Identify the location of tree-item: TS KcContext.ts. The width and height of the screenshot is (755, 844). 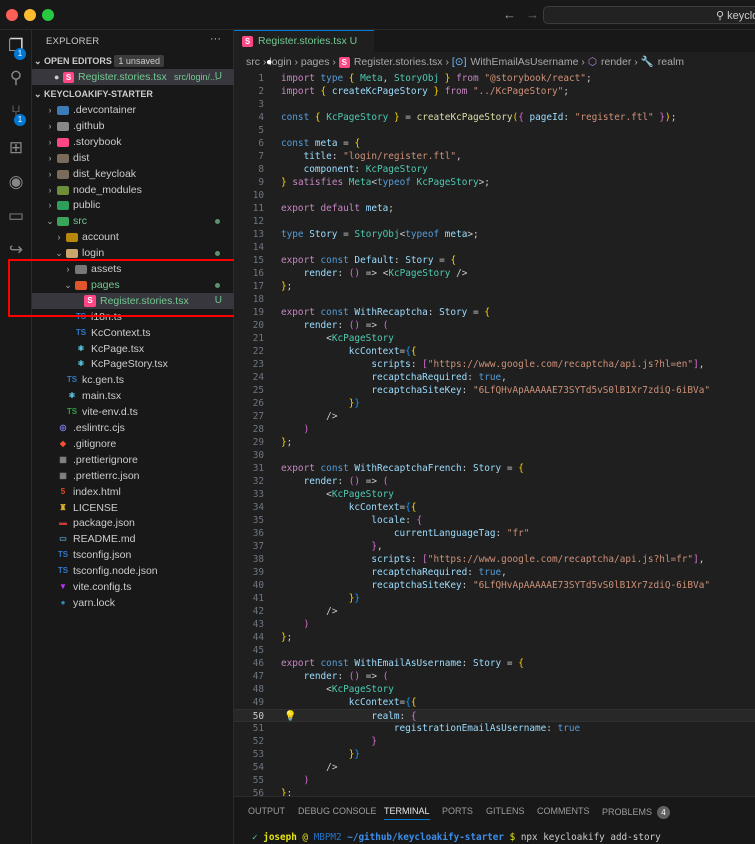
(133, 333).